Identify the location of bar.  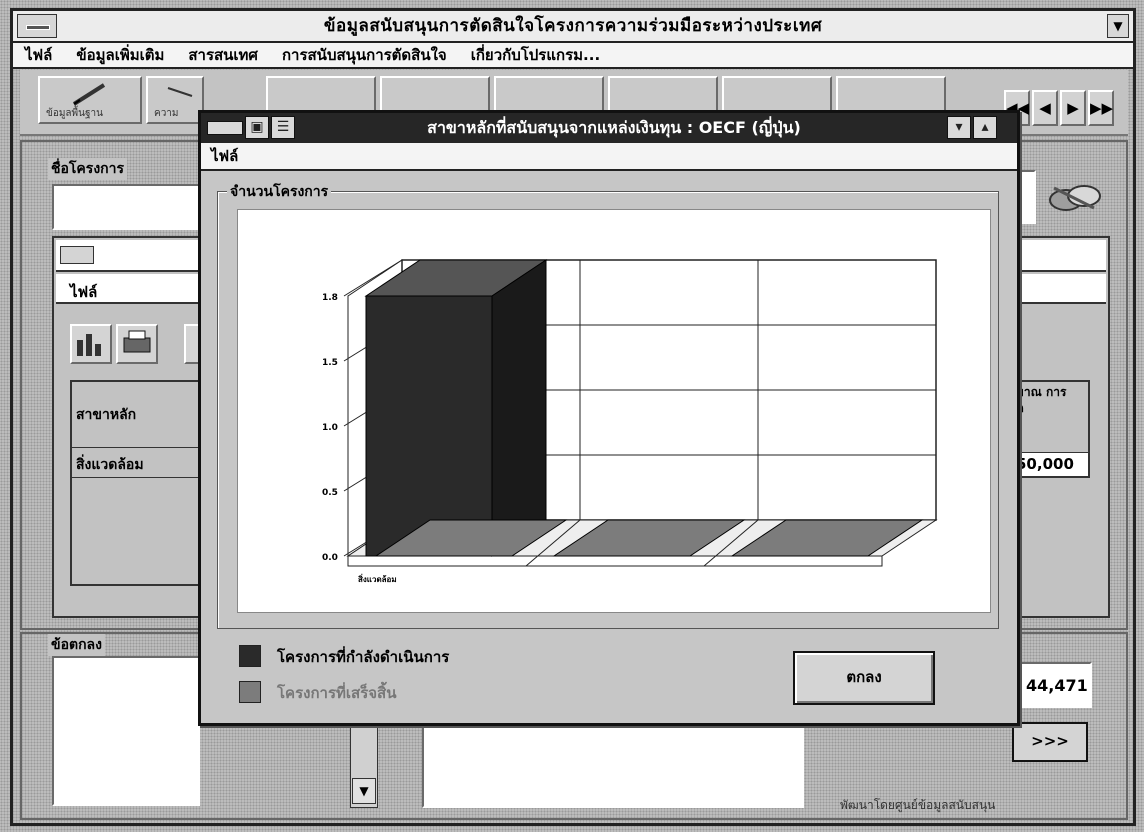
(429, 426).